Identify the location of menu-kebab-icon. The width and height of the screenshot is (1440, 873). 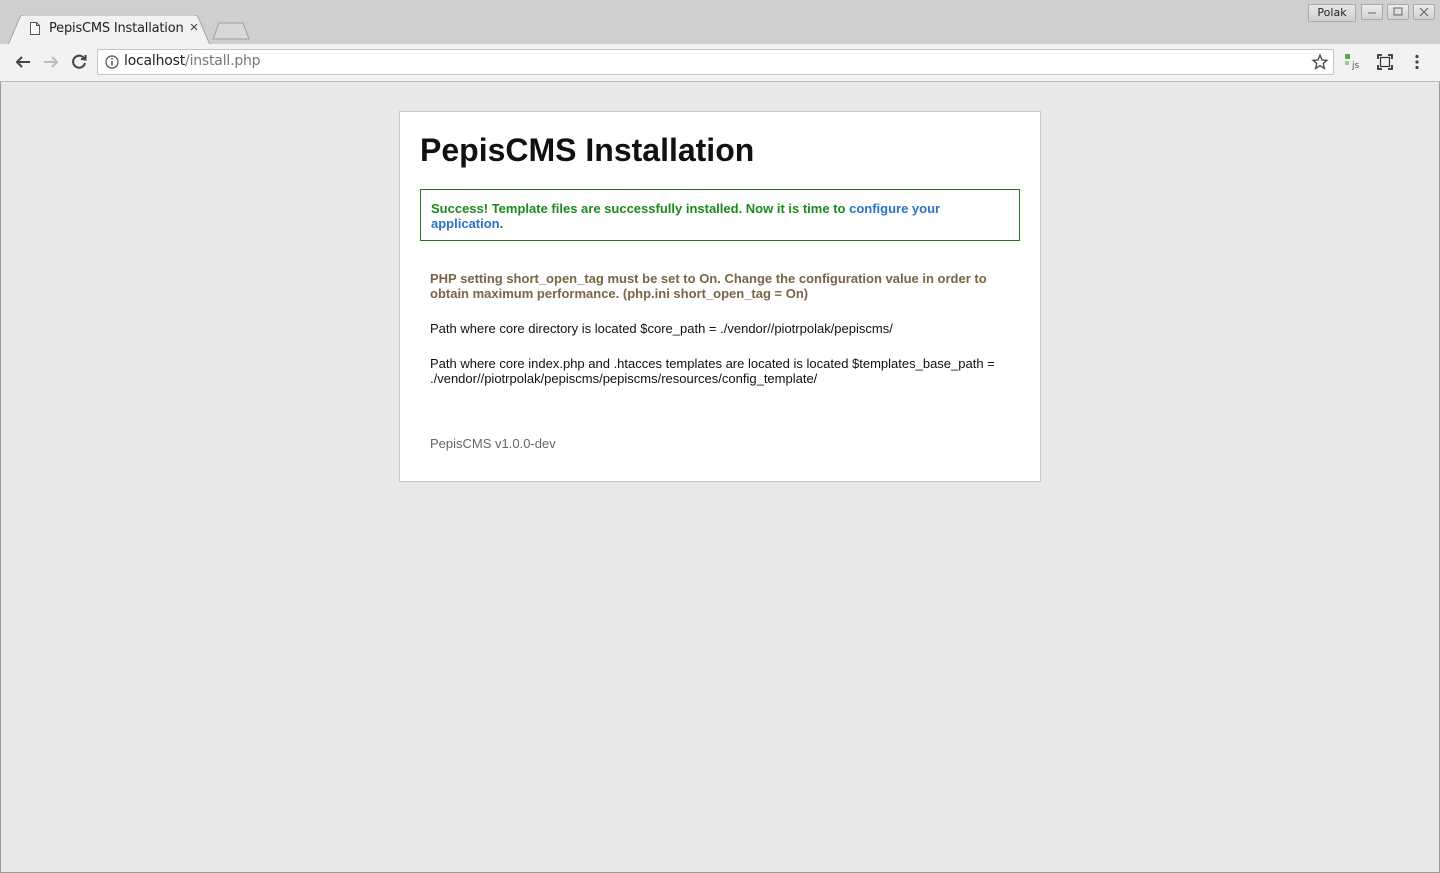
(1417, 62).